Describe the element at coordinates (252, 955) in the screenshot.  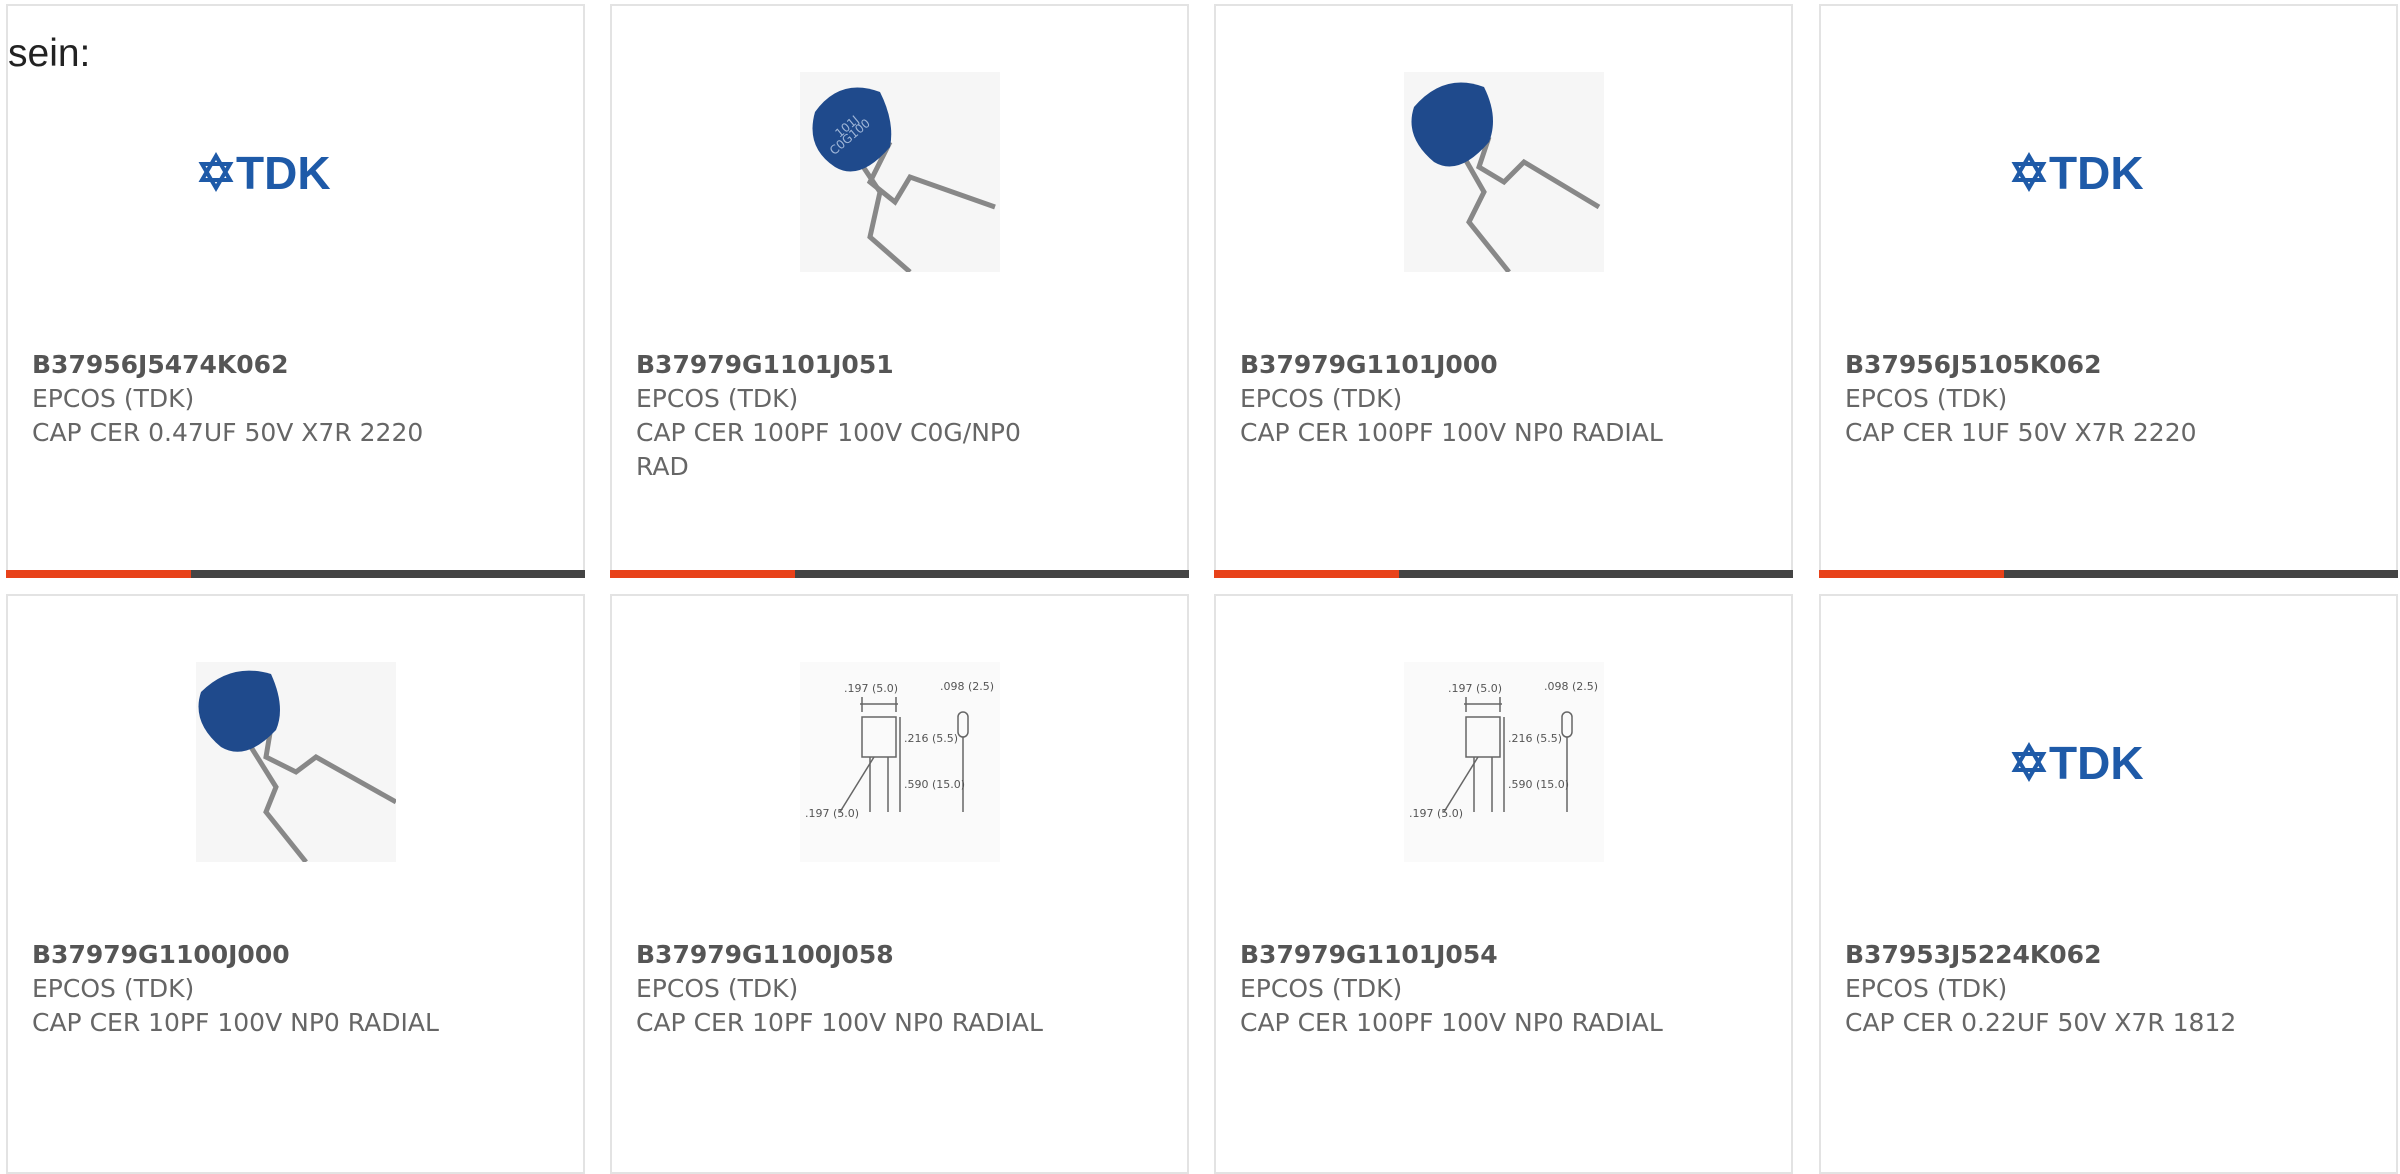
I see `part-number: B37979G1100J000` at that location.